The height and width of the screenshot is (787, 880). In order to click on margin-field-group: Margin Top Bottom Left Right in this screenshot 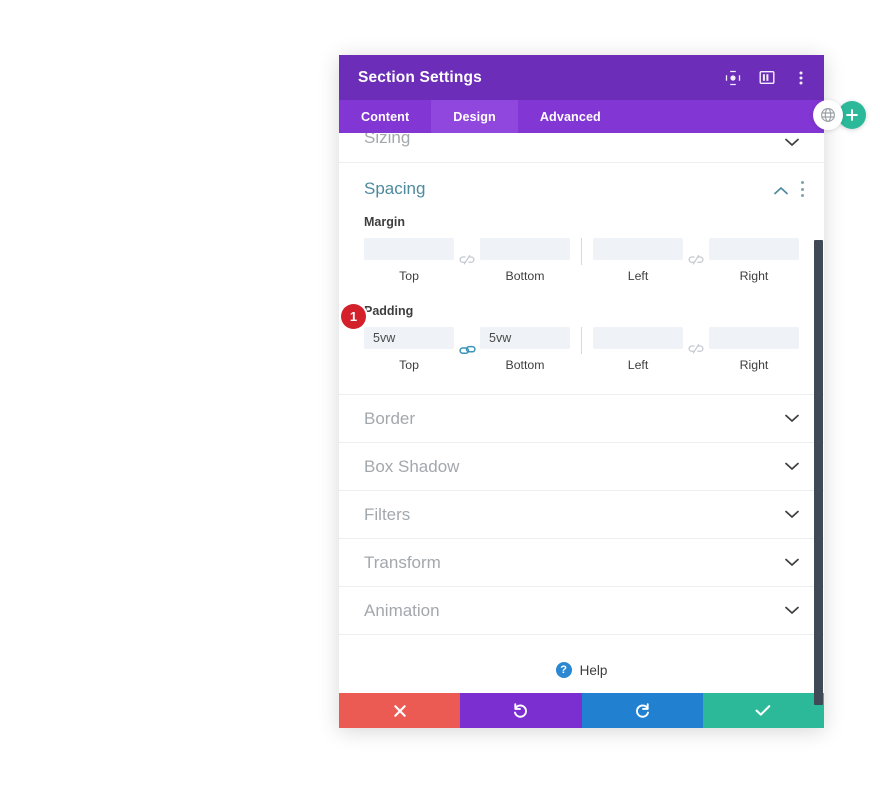, I will do `click(581, 249)`.